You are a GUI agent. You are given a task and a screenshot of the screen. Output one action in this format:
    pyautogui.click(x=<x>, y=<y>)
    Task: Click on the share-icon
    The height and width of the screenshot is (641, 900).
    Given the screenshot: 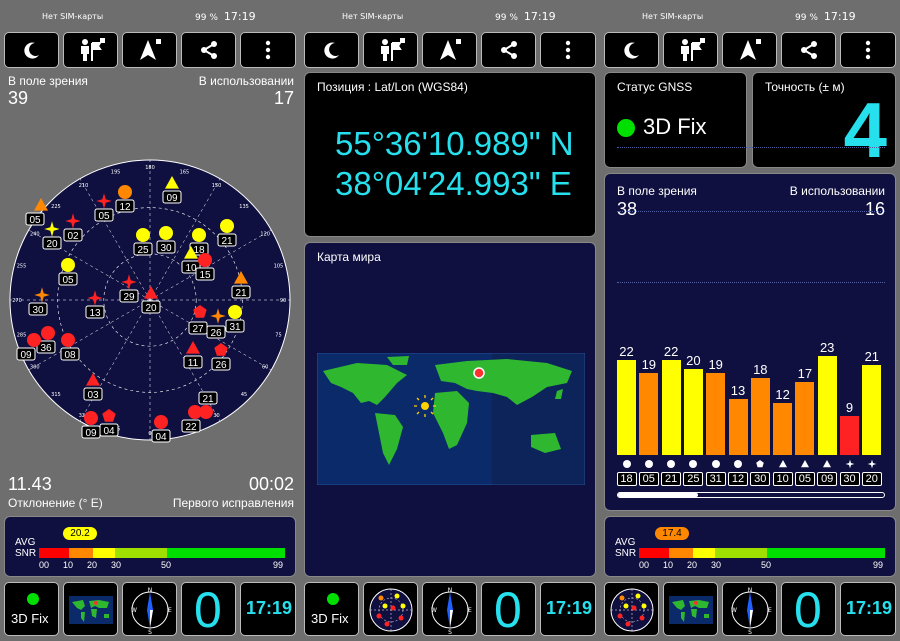 What is the action you would take?
    pyautogui.click(x=508, y=50)
    